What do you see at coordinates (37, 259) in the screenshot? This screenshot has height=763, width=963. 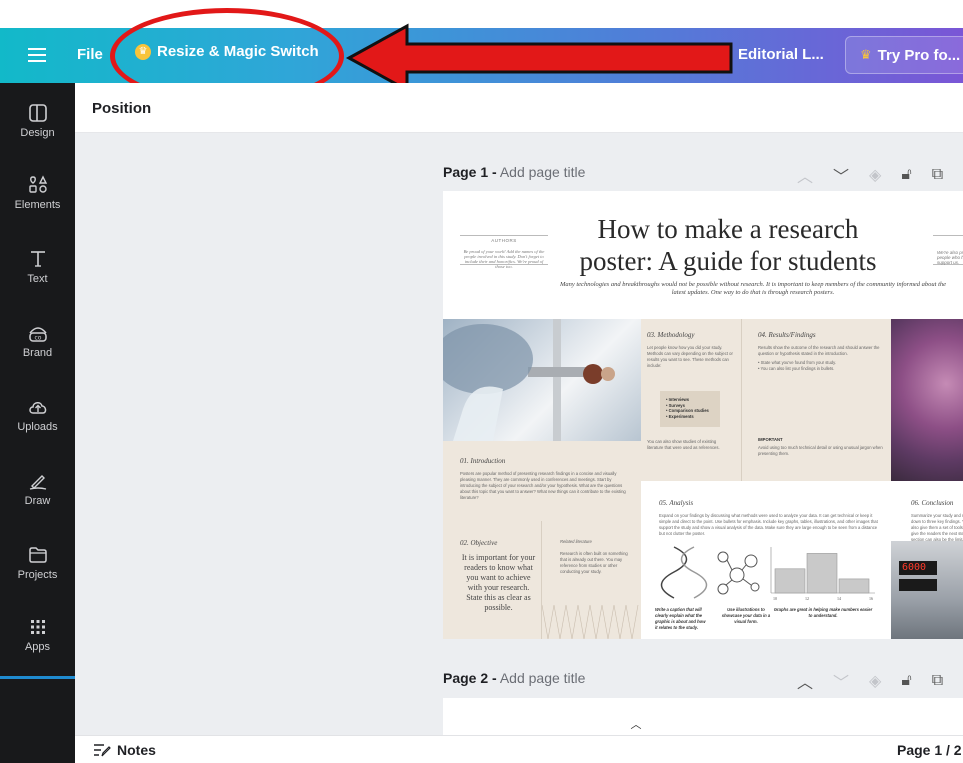 I see `text-icon` at bounding box center [37, 259].